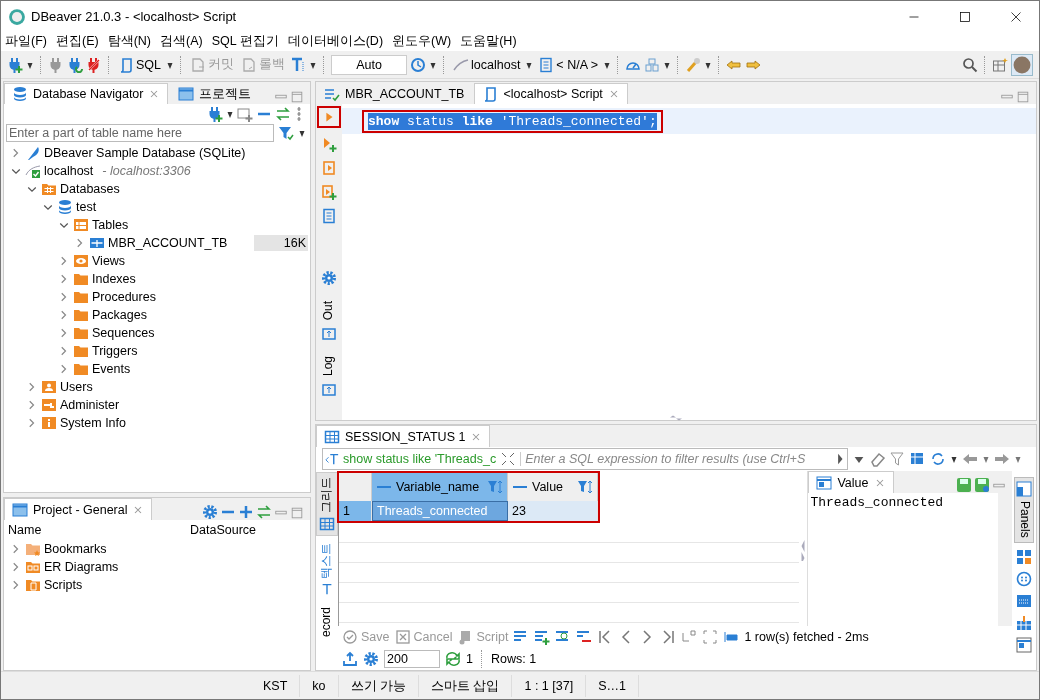  I want to click on menu-item: 검색(A), so click(181, 41).